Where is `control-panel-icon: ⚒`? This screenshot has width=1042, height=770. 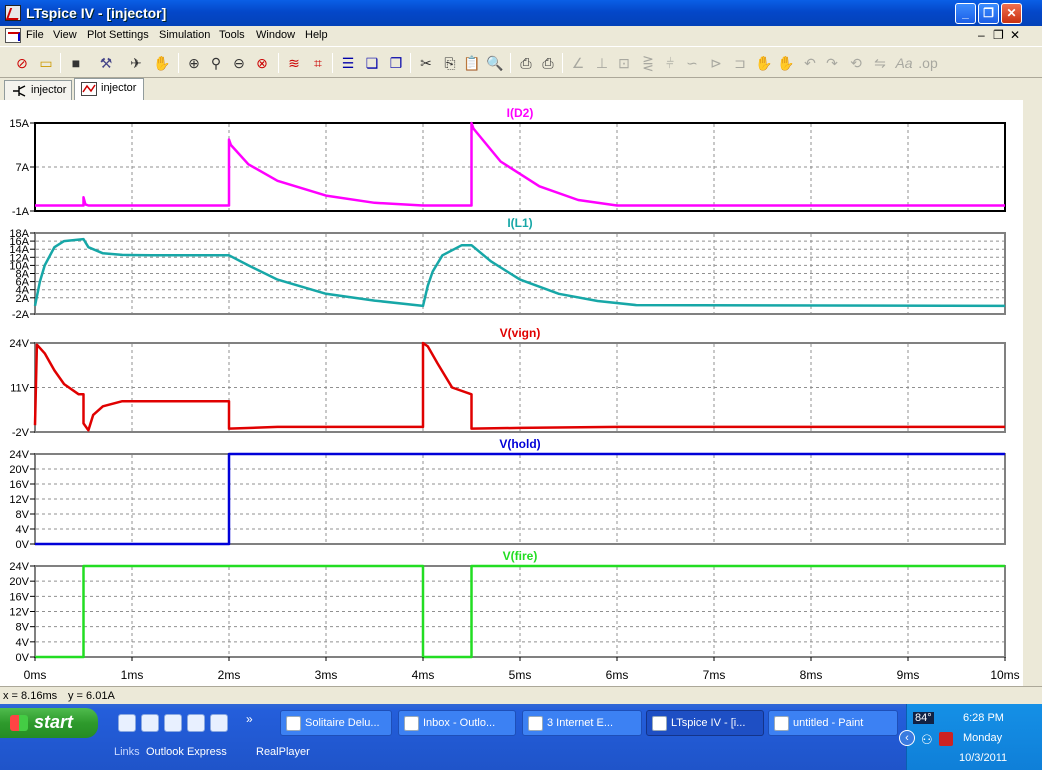 control-panel-icon: ⚒ is located at coordinates (106, 63).